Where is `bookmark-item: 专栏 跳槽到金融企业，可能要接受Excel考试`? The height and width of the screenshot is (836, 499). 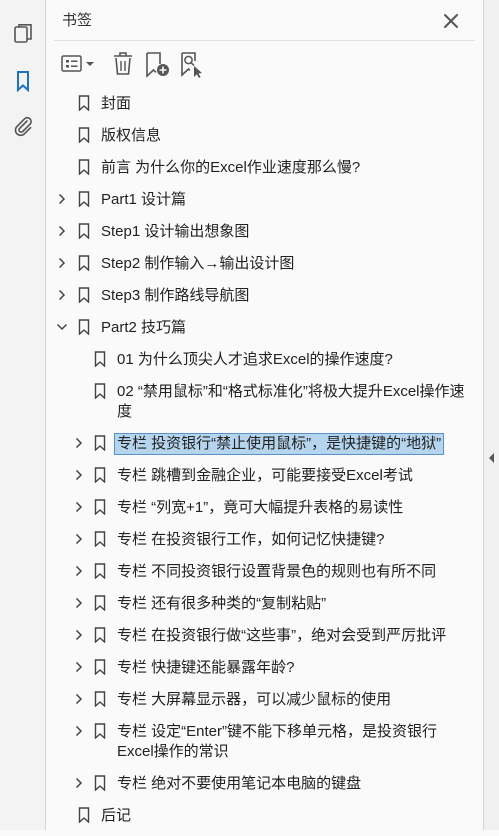
bookmark-item: 专栏 跳槽到金融企业，可能要接受Excel考试 is located at coordinates (264, 480).